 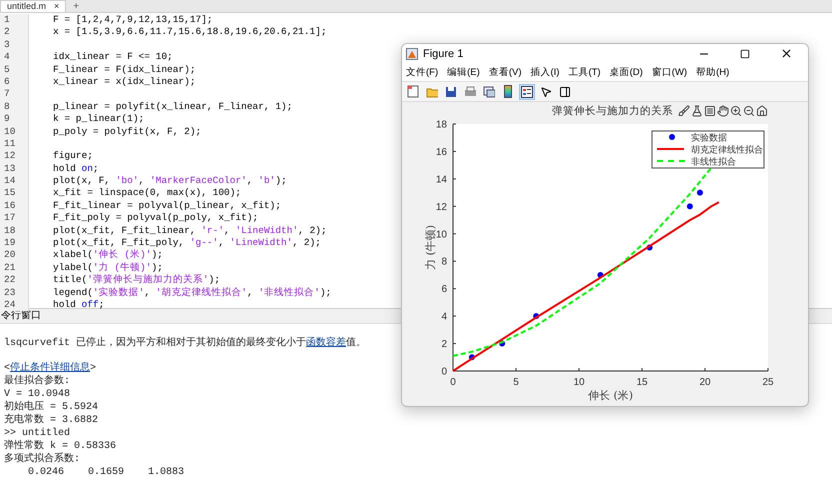 What do you see at coordinates (463, 72) in the screenshot?
I see `menu-item: 编辑(E)` at bounding box center [463, 72].